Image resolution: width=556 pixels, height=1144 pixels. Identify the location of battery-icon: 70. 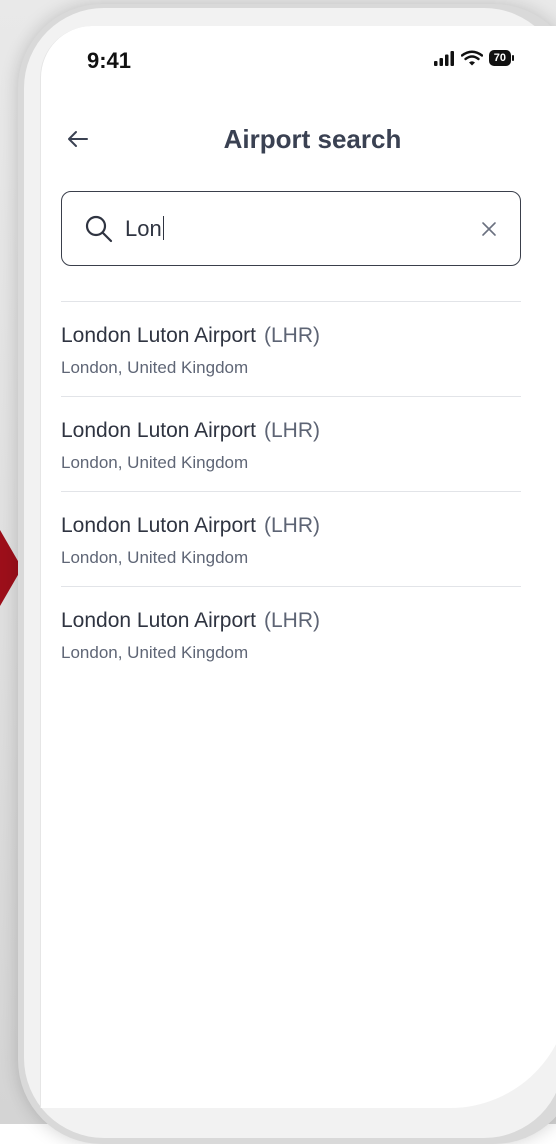
(501, 58).